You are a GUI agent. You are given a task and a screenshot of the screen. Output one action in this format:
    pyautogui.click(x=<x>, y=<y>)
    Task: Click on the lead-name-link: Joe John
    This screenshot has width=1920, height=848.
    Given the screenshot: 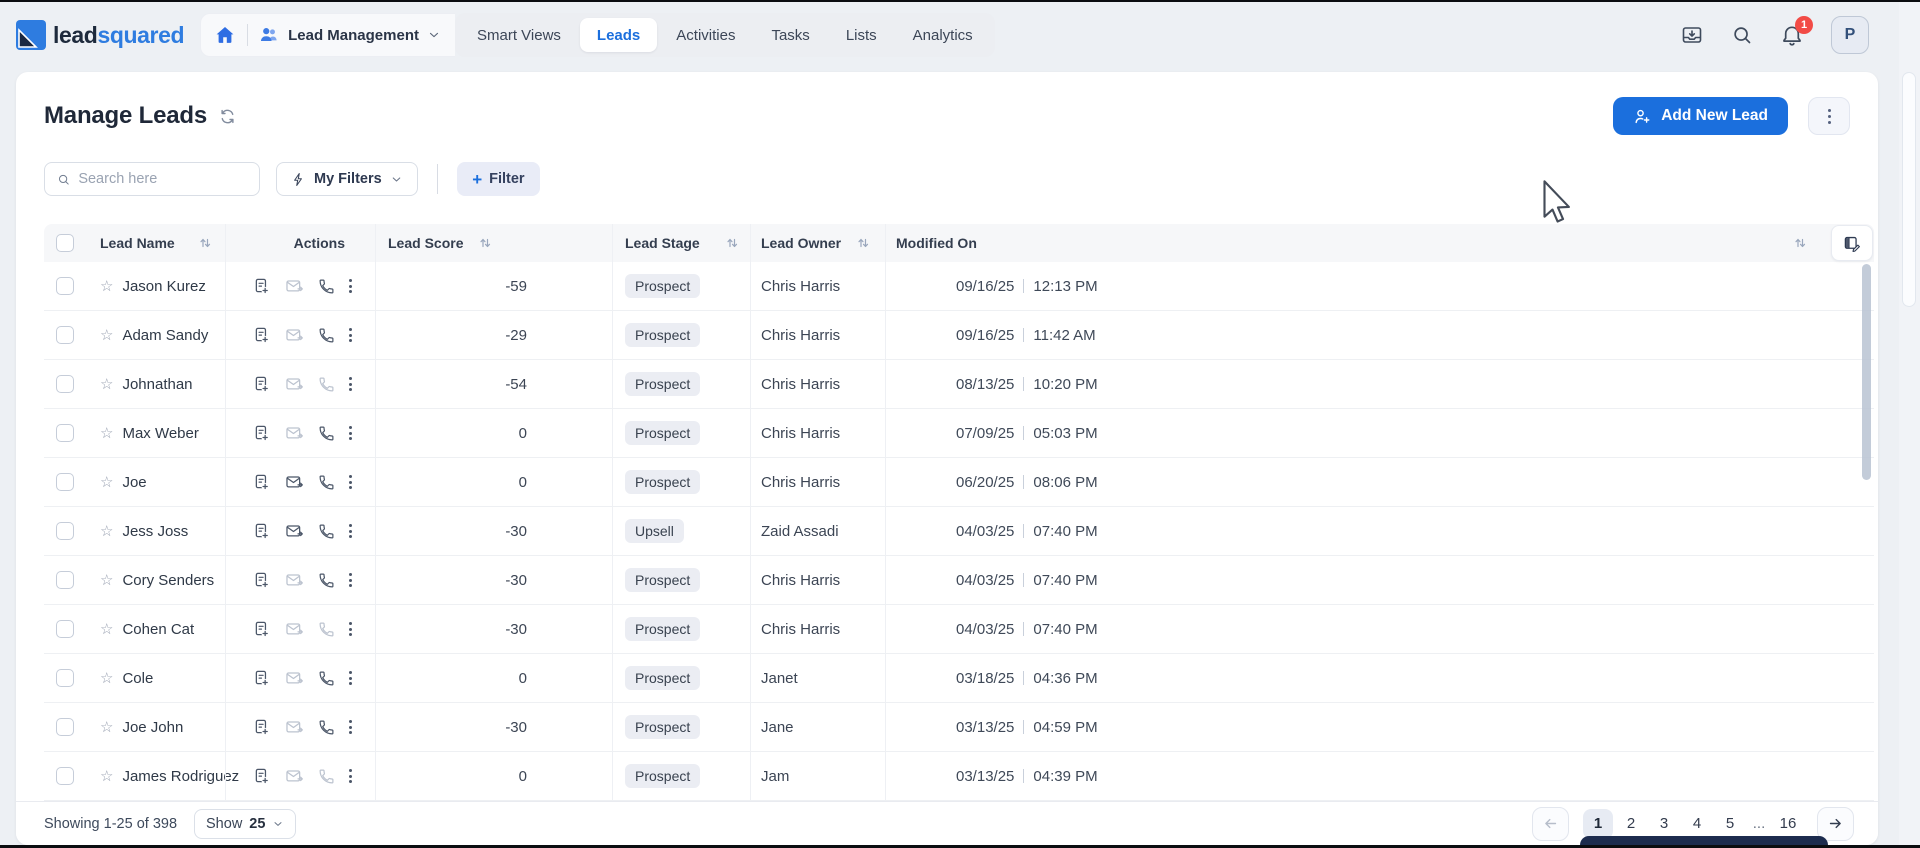 What is the action you would take?
    pyautogui.click(x=152, y=727)
    